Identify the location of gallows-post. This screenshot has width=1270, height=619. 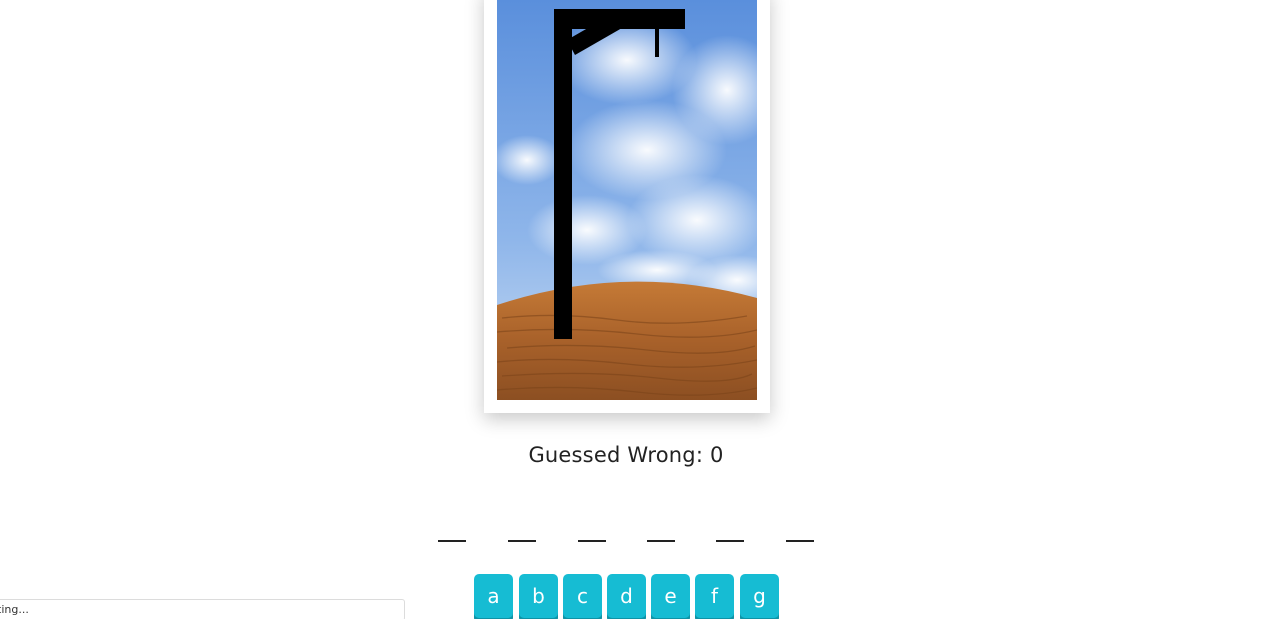
(563, 174).